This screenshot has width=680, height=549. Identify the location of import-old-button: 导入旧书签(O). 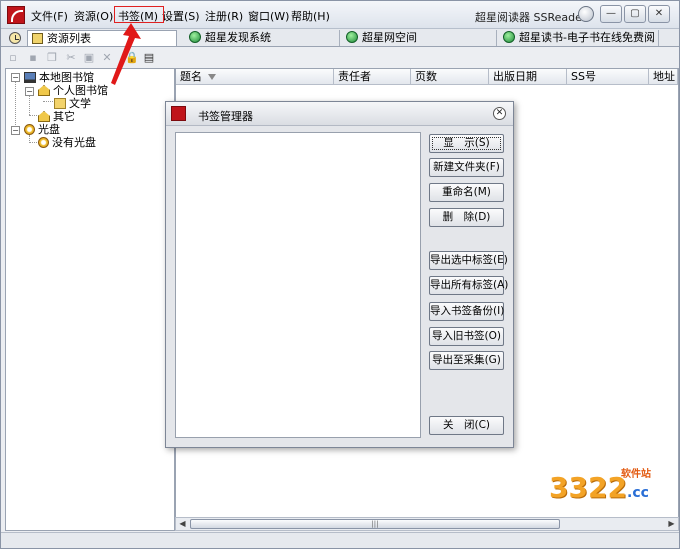
(466, 336).